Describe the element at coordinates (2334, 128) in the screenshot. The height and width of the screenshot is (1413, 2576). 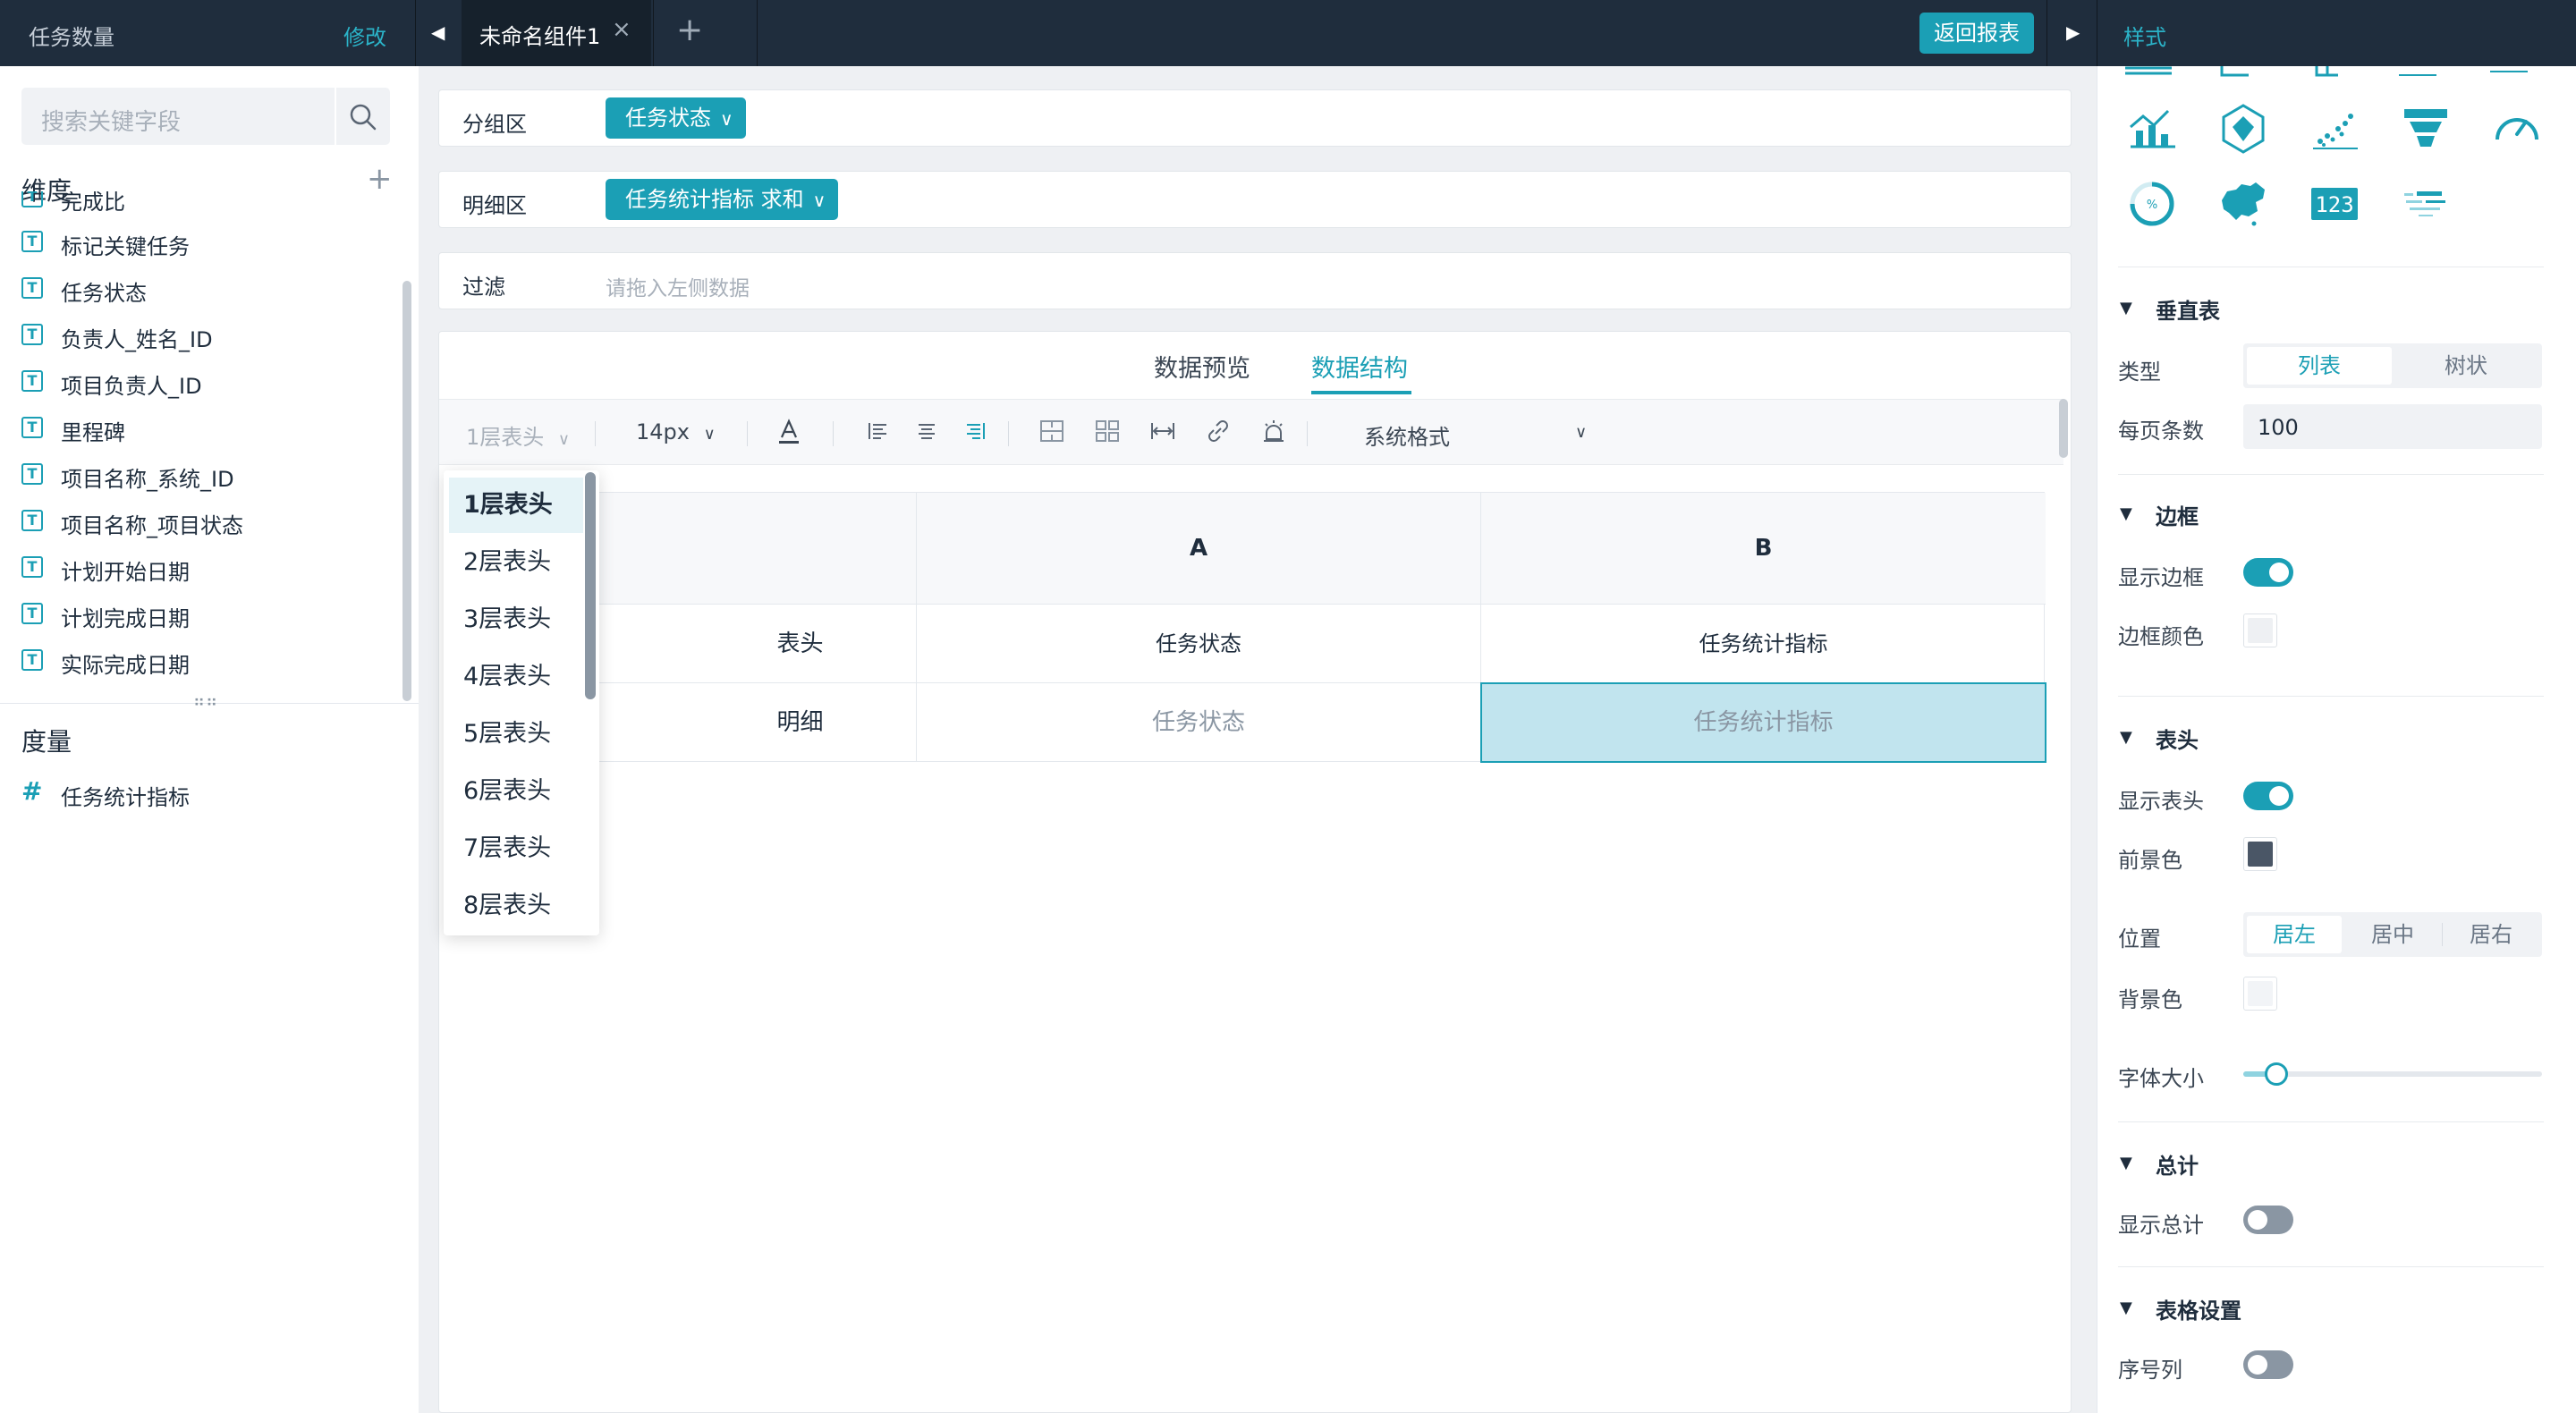
I see `scatter-chart-icon` at that location.